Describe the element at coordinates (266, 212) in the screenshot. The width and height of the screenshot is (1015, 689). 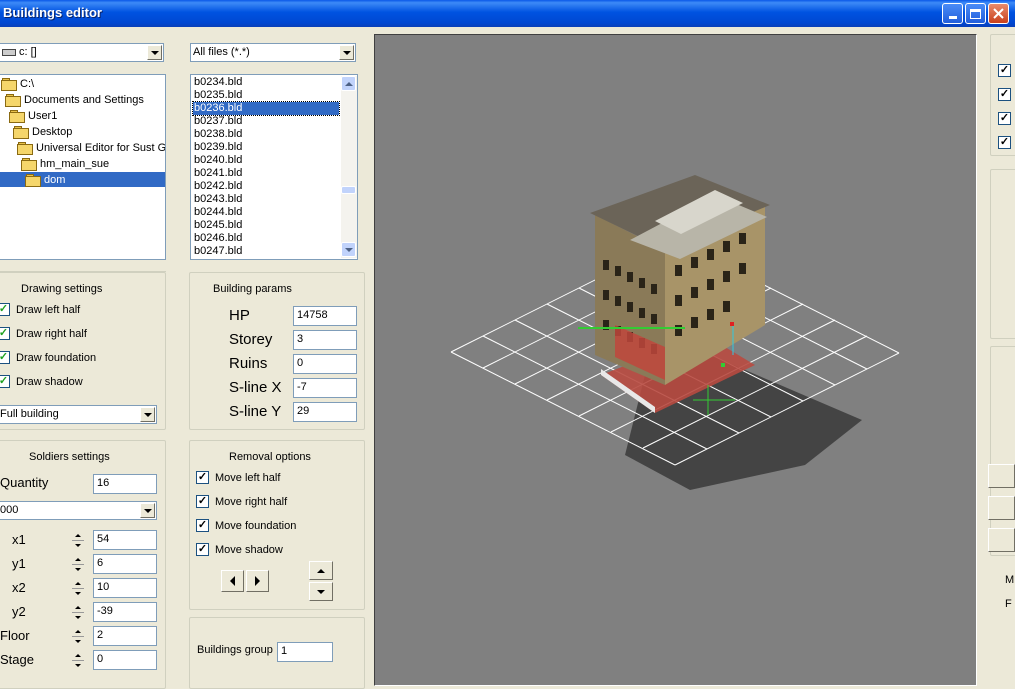
I see `file-item: b0244.bld` at that location.